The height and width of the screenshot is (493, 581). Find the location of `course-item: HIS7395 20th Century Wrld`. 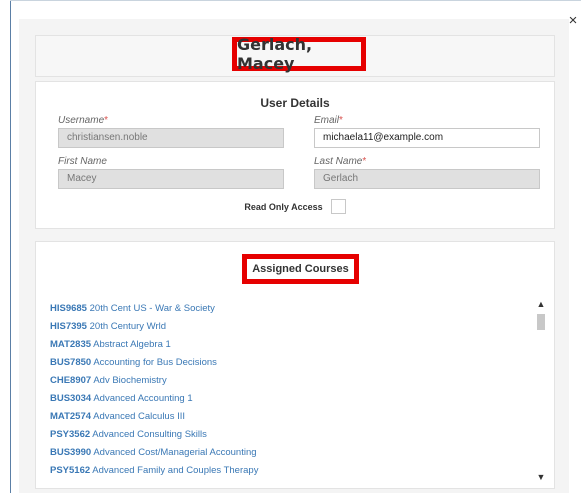

course-item: HIS7395 20th Century Wrld is located at coordinates (280, 327).